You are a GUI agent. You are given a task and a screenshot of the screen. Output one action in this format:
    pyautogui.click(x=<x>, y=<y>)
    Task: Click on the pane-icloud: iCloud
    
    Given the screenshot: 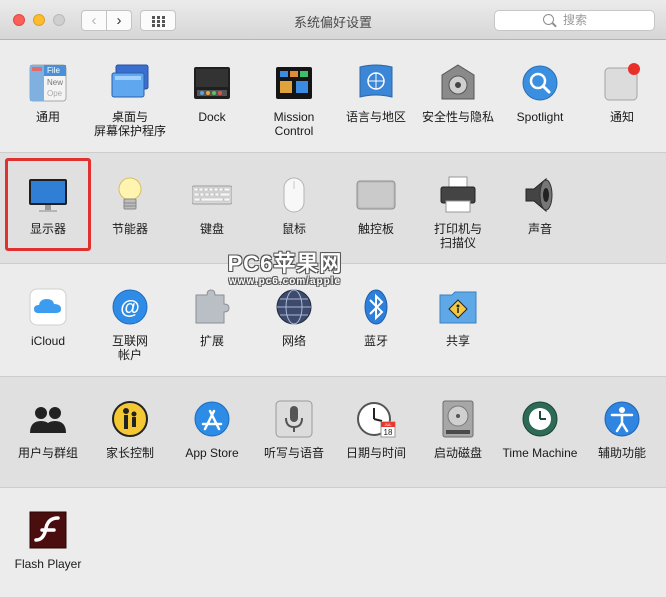 What is the action you would take?
    pyautogui.click(x=48, y=317)
    